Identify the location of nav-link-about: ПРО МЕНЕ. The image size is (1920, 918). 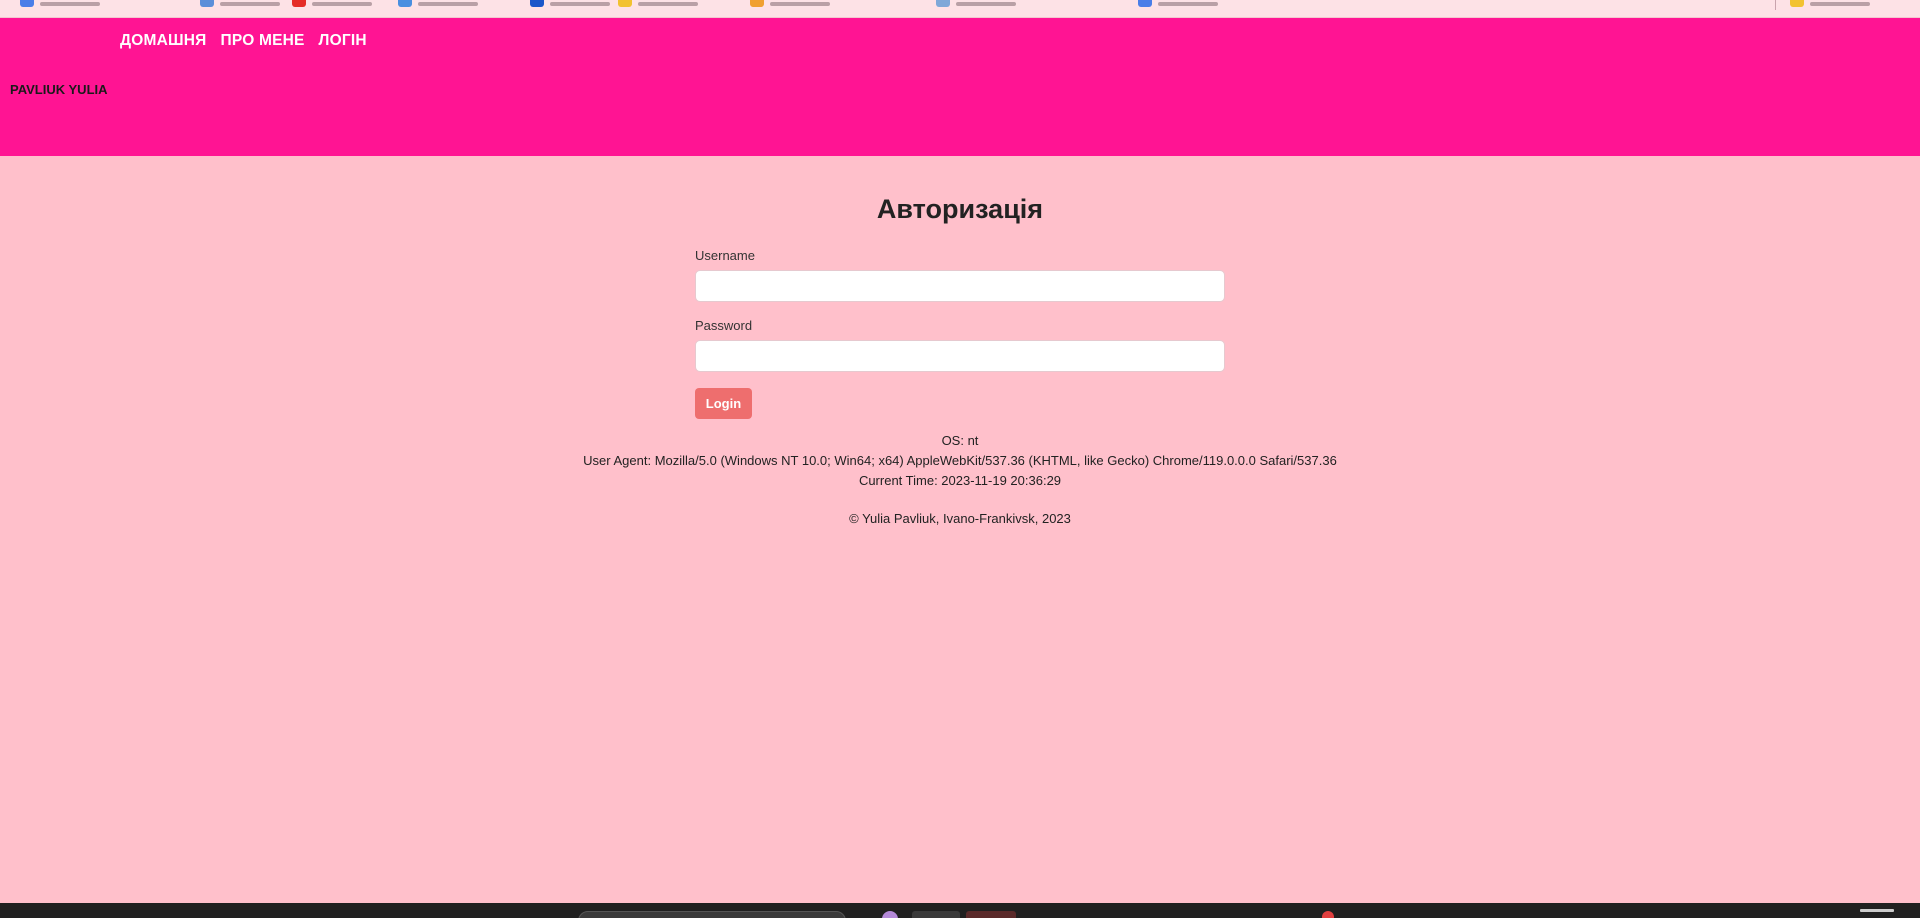
(263, 41).